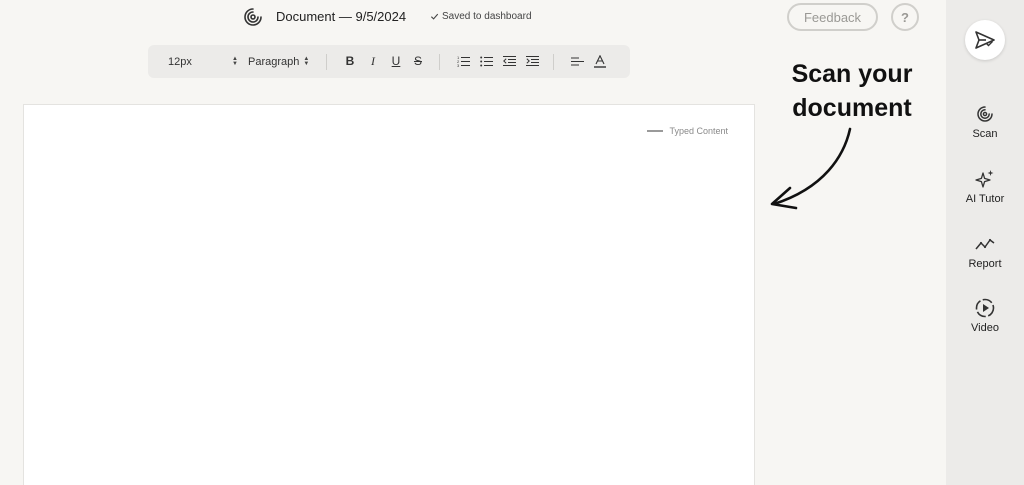 The width and height of the screenshot is (1024, 485). I want to click on block-type-value: Paragraph, so click(274, 61).